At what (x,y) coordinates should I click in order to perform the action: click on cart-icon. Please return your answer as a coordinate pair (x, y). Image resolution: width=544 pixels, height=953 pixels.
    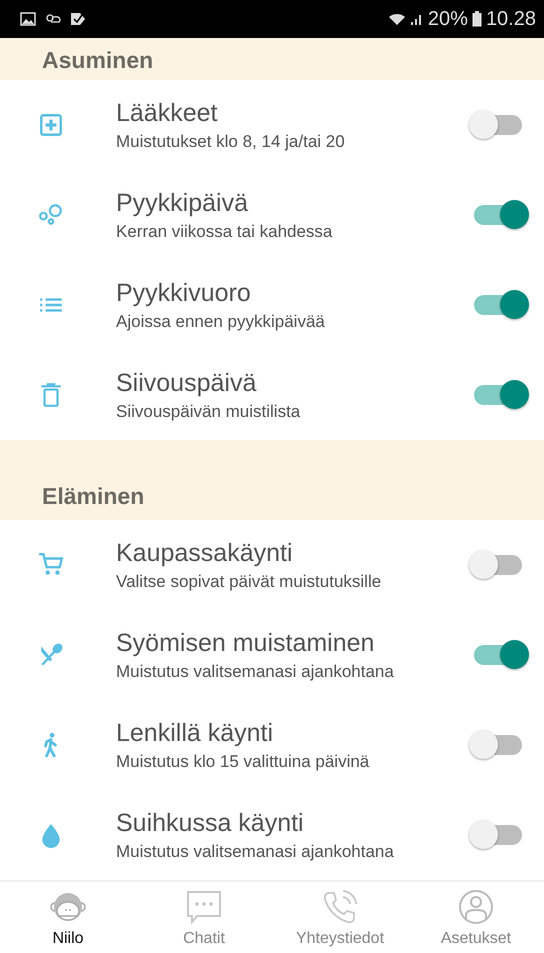
    Looking at the image, I should click on (51, 565).